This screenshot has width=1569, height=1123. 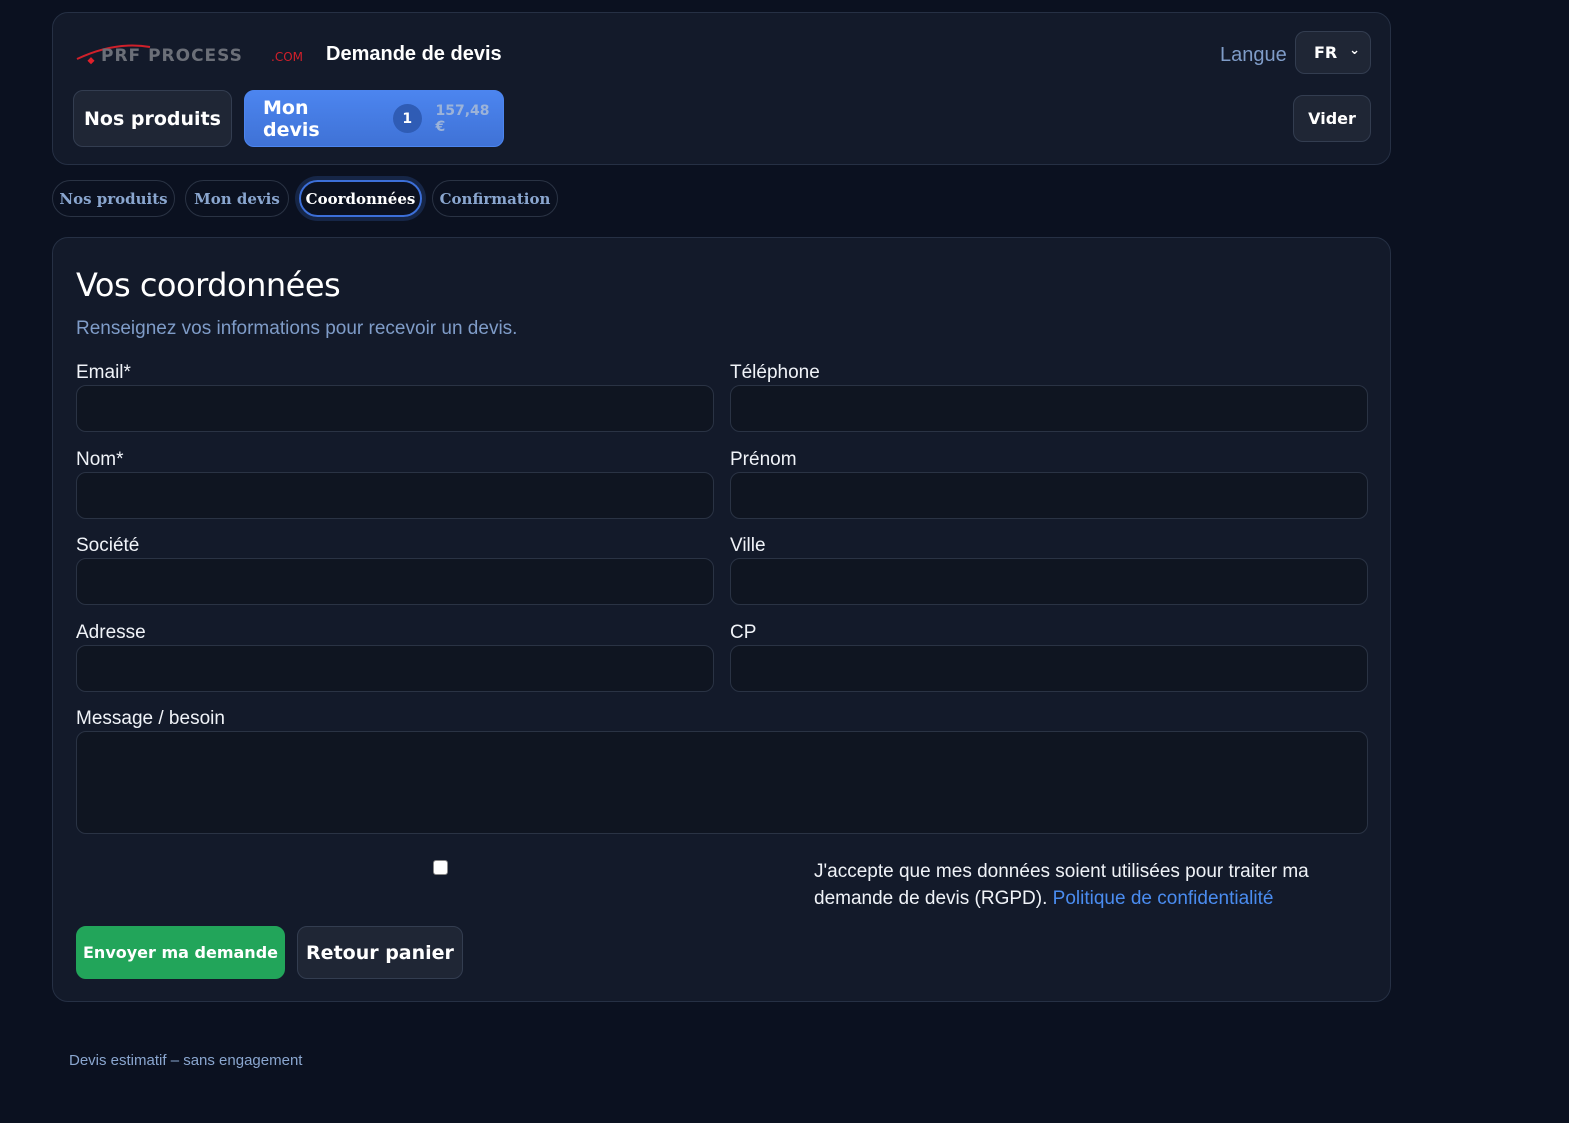 I want to click on step-label: Confirmation, so click(x=495, y=198).